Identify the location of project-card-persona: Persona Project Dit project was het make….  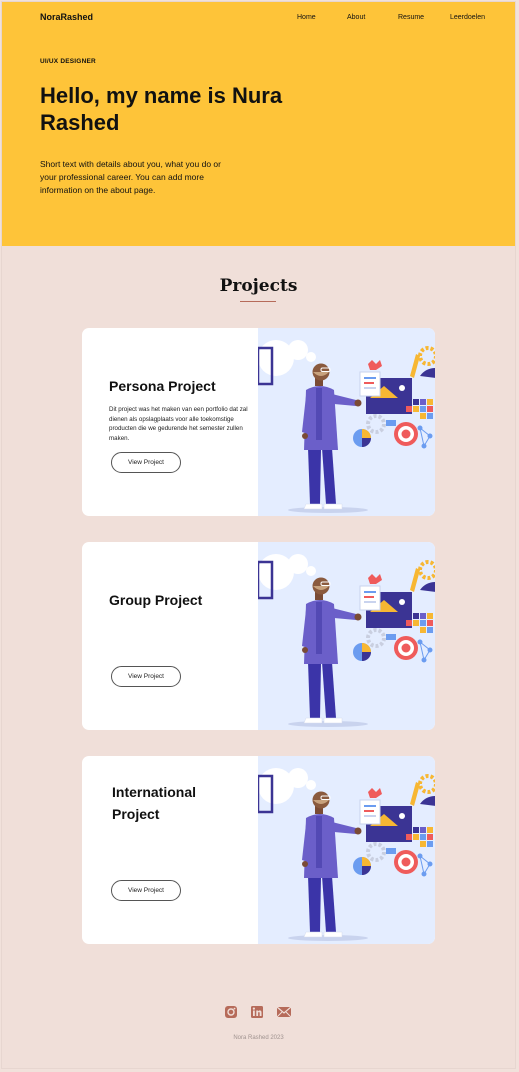
(258, 422).